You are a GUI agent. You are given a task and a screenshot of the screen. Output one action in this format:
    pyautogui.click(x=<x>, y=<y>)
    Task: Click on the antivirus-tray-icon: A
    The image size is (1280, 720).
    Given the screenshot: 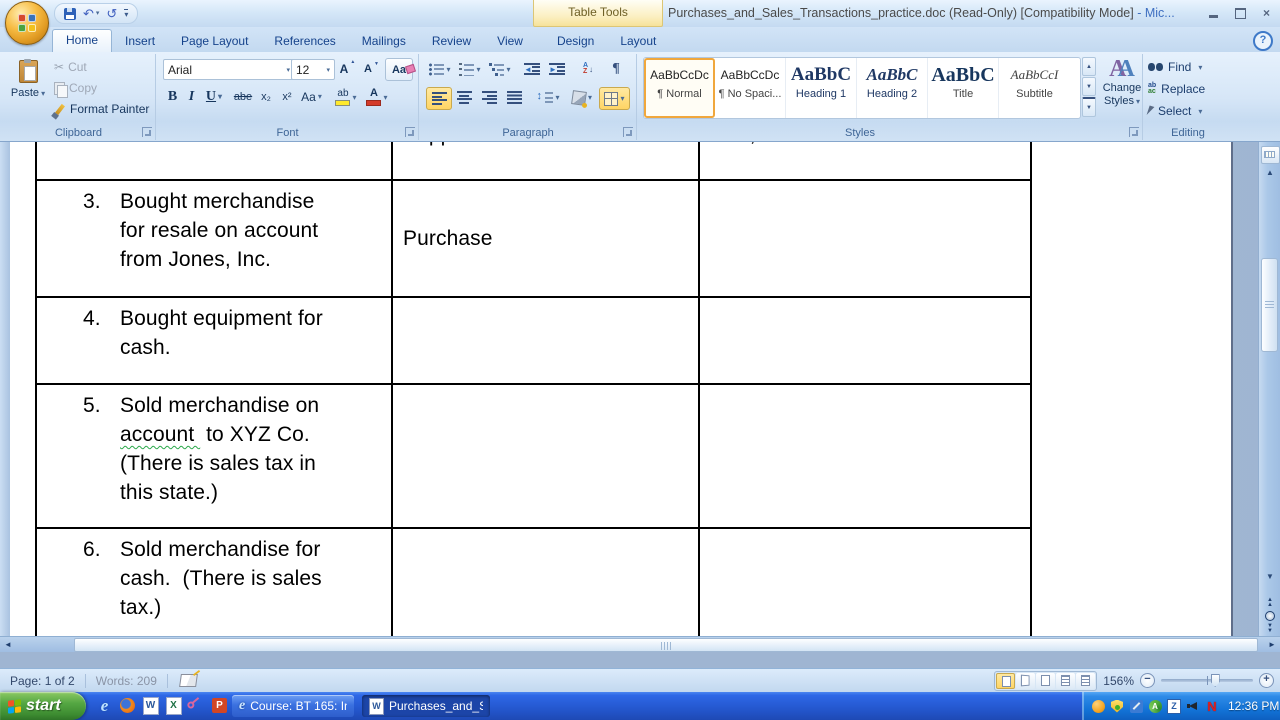 What is the action you would take?
    pyautogui.click(x=1155, y=706)
    